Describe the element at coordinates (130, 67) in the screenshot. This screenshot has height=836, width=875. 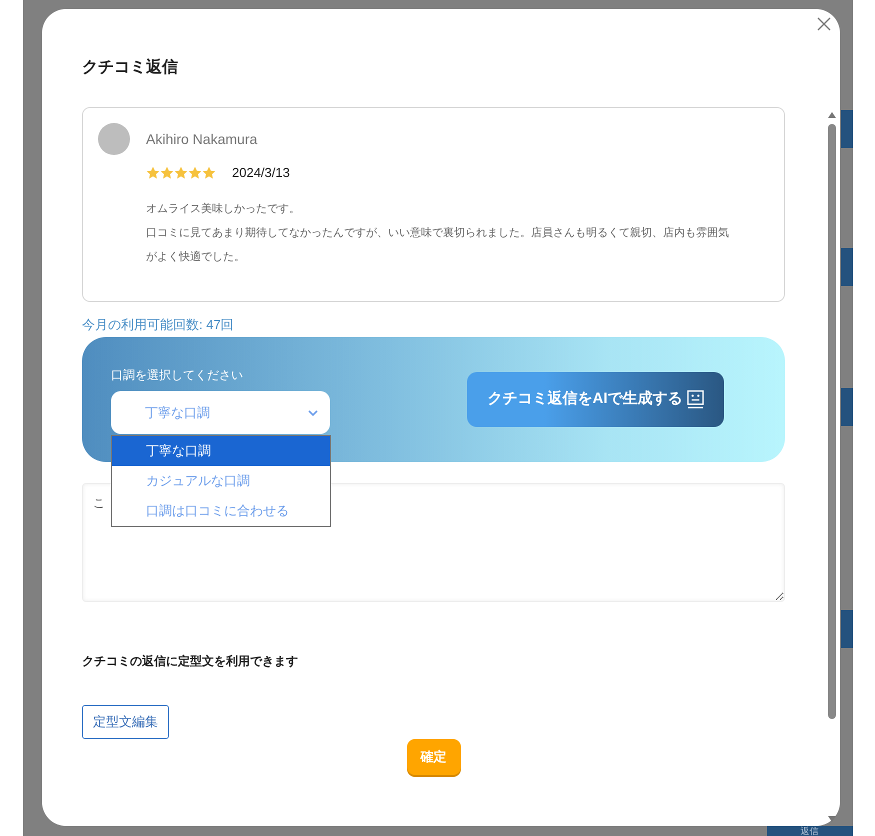
I see `dialog-title: クチコミ返信` at that location.